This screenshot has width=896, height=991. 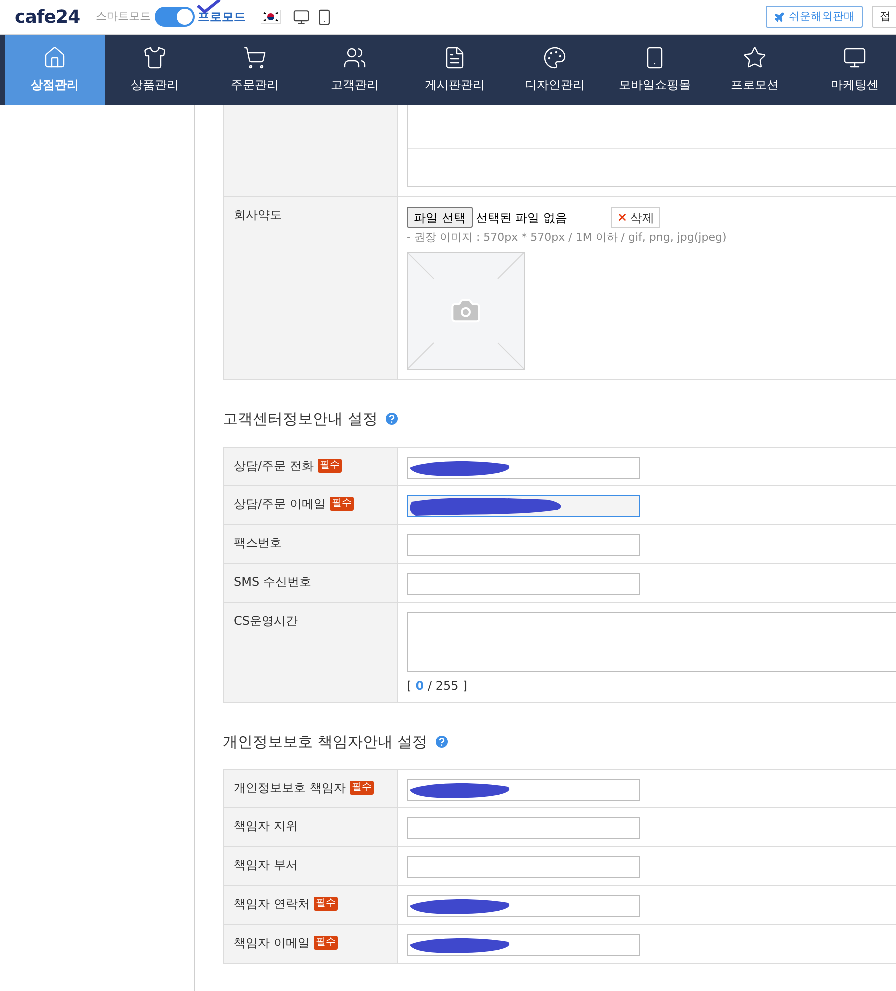 I want to click on cart-icon, so click(x=255, y=58).